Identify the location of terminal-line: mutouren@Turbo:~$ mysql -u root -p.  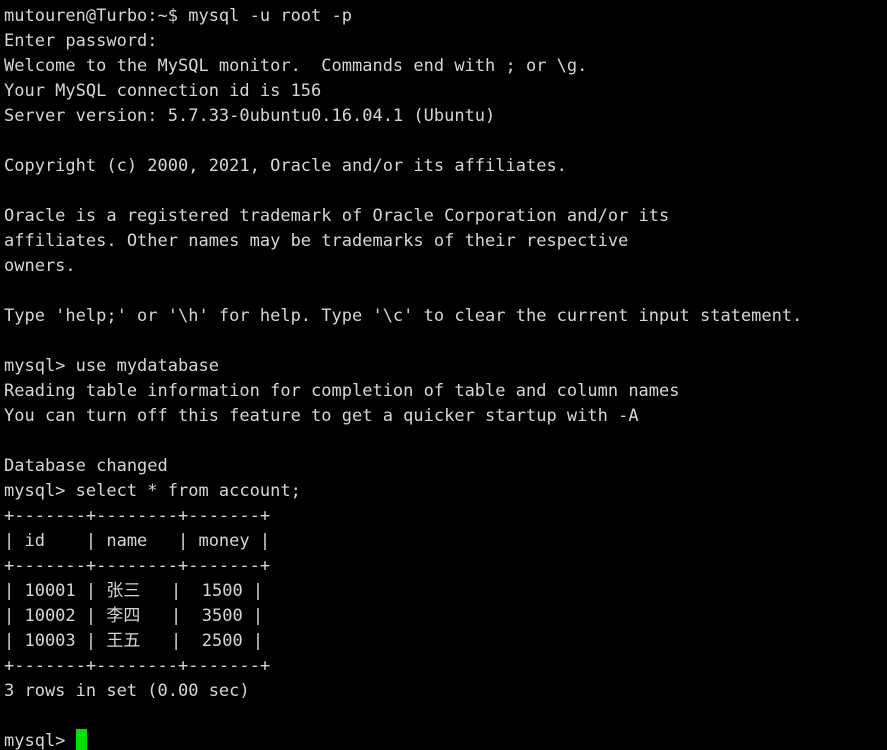
(178, 16).